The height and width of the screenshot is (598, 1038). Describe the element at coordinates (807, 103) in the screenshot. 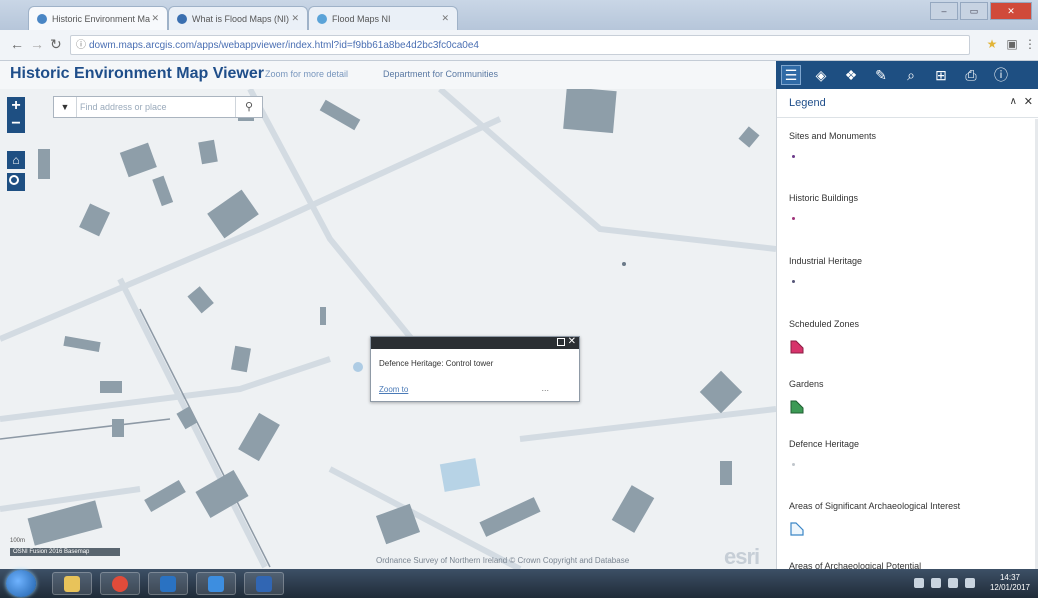

I see `legend-title: Legend` at that location.